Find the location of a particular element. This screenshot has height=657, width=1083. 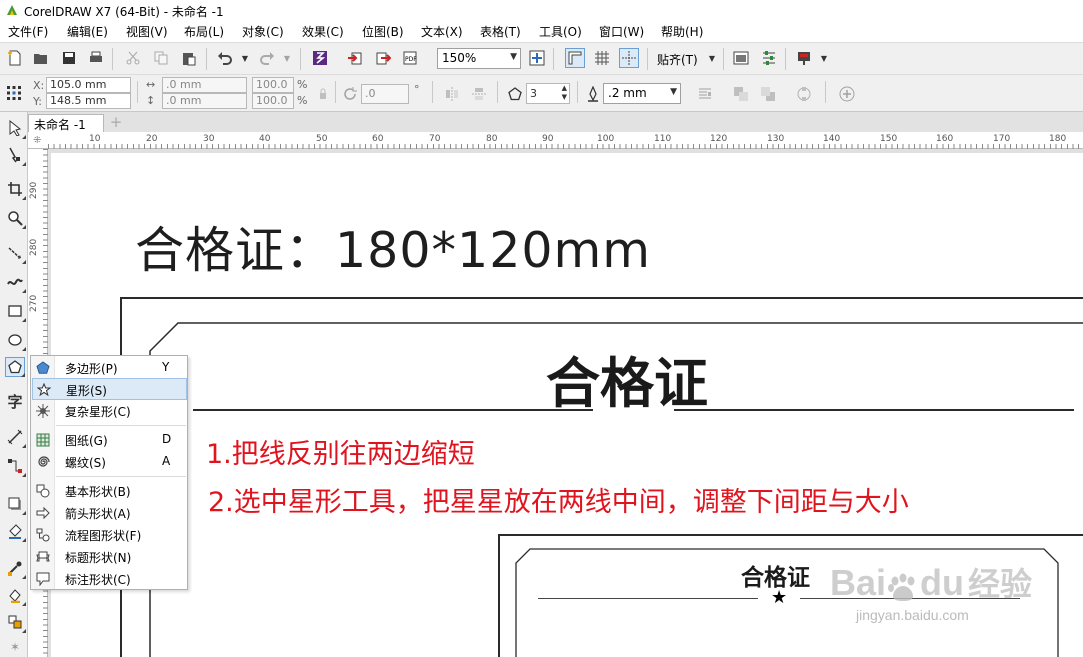

smart-fill-icon is located at coordinates (15, 622).